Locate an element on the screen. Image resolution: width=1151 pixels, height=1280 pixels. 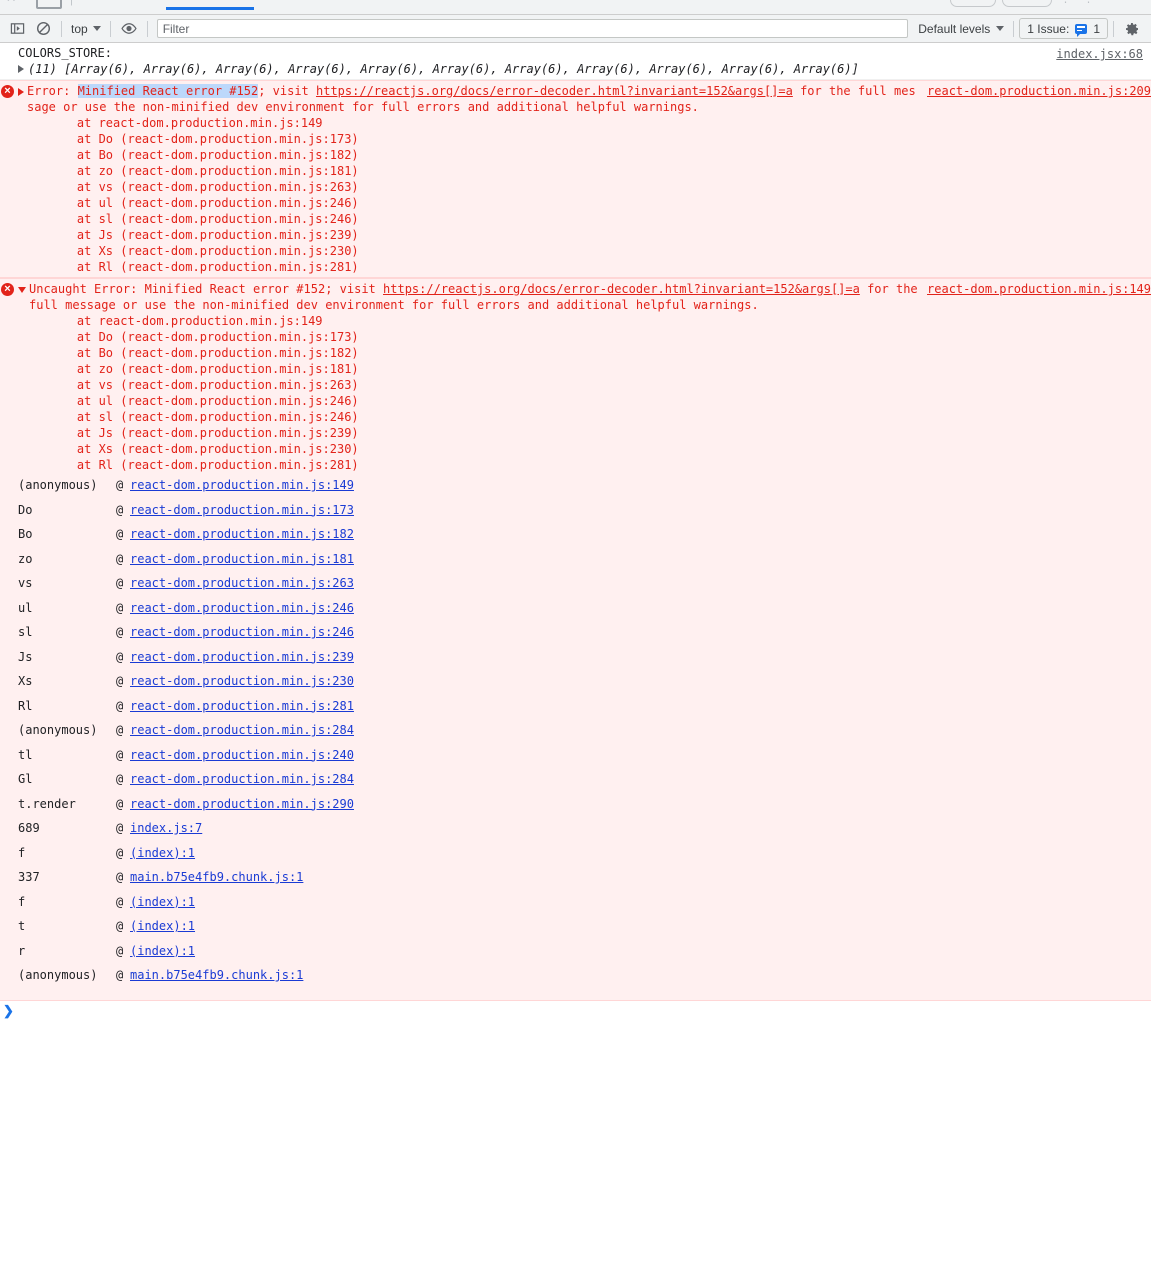
stack-frame-row: tl @ react-dom.production.min.js:240 is located at coordinates (575, 759).